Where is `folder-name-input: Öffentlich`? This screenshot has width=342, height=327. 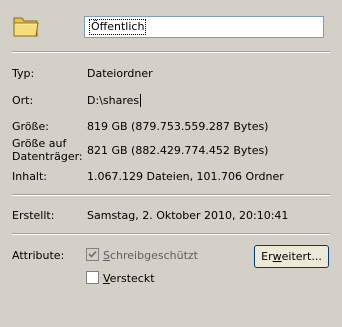 folder-name-input: Öffentlich is located at coordinates (204, 27).